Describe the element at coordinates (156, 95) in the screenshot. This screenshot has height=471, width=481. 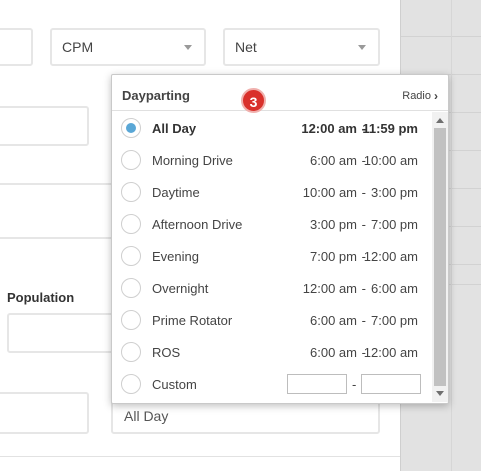
I see `popup-title: Dayparting` at that location.